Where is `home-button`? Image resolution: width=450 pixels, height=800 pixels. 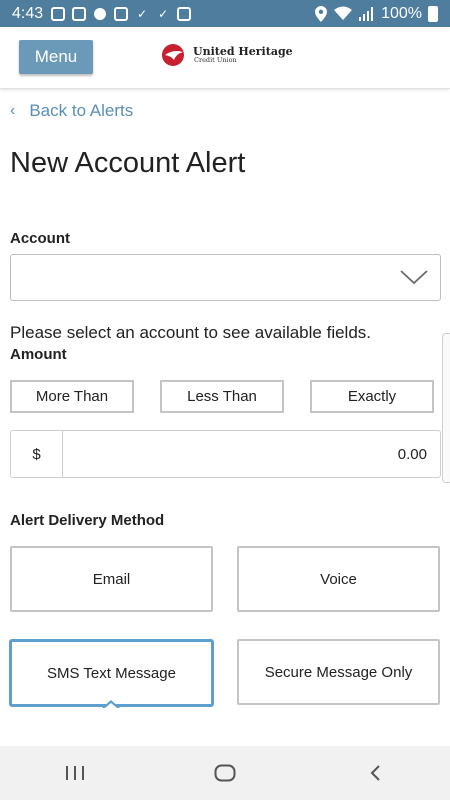 home-button is located at coordinates (225, 773).